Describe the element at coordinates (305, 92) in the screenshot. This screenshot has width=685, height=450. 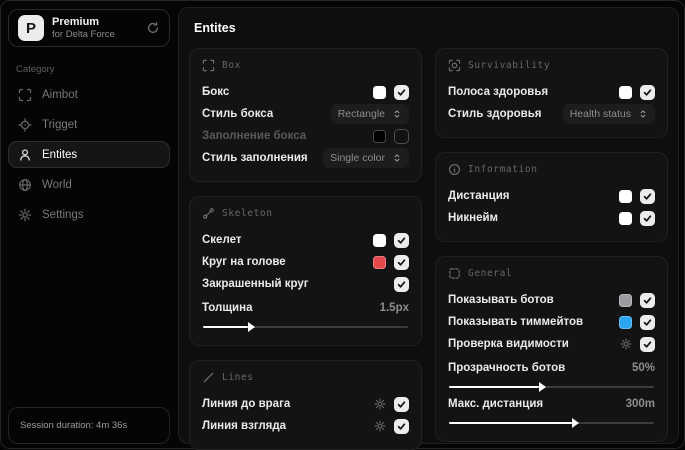
I see `setting-row: Бокс` at that location.